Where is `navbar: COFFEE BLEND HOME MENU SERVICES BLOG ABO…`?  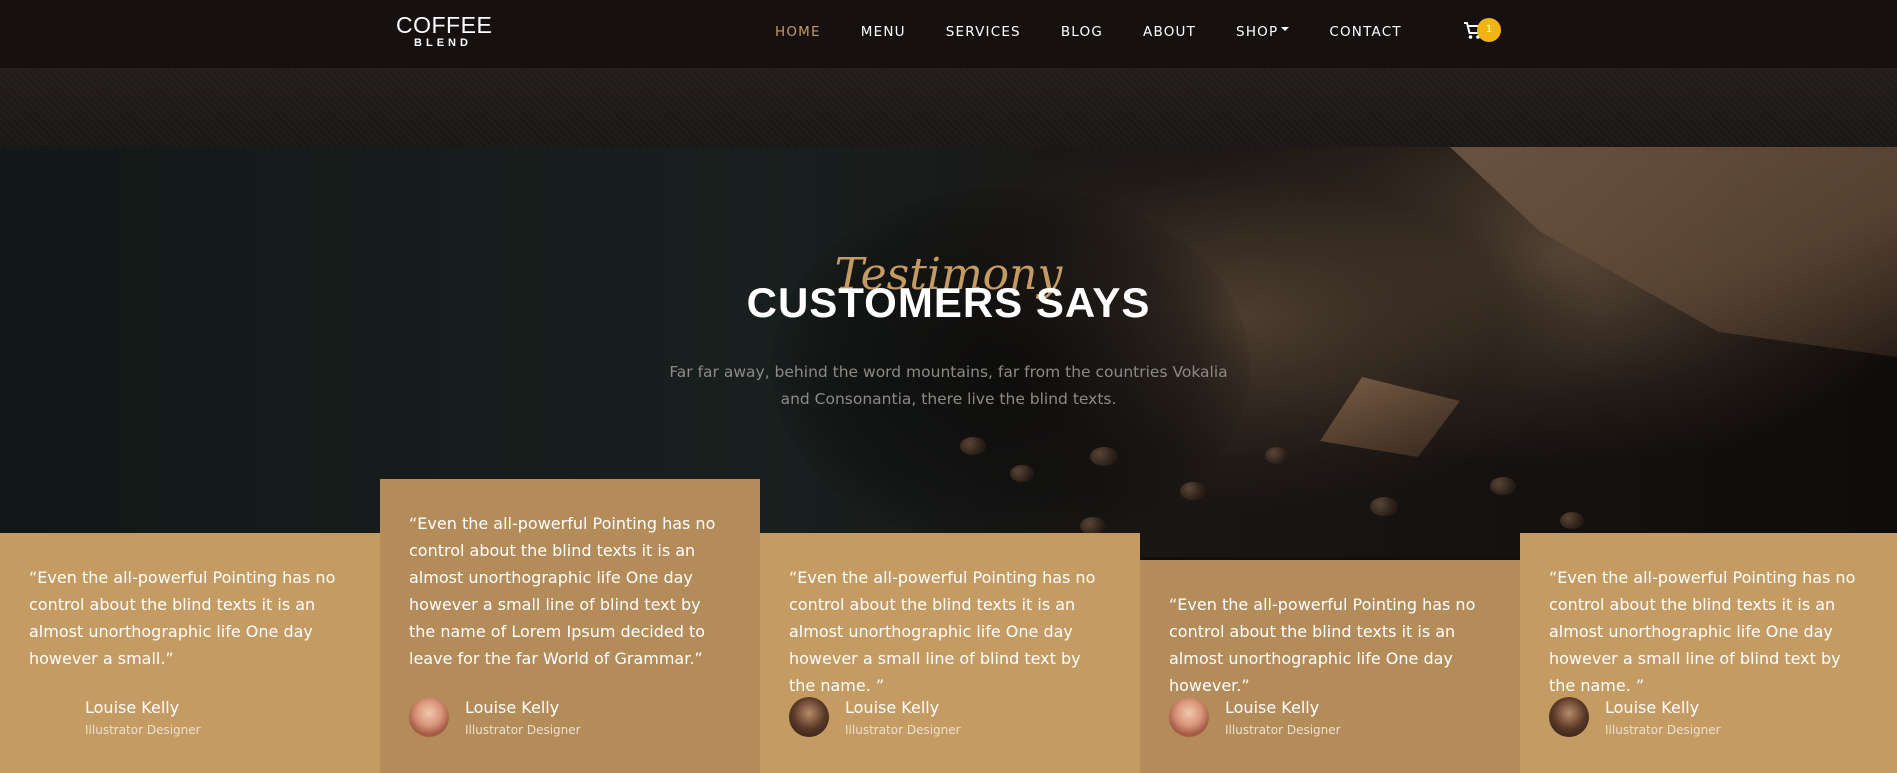
navbar: COFFEE BLEND HOME MENU SERVICES BLOG ABO… is located at coordinates (948, 34).